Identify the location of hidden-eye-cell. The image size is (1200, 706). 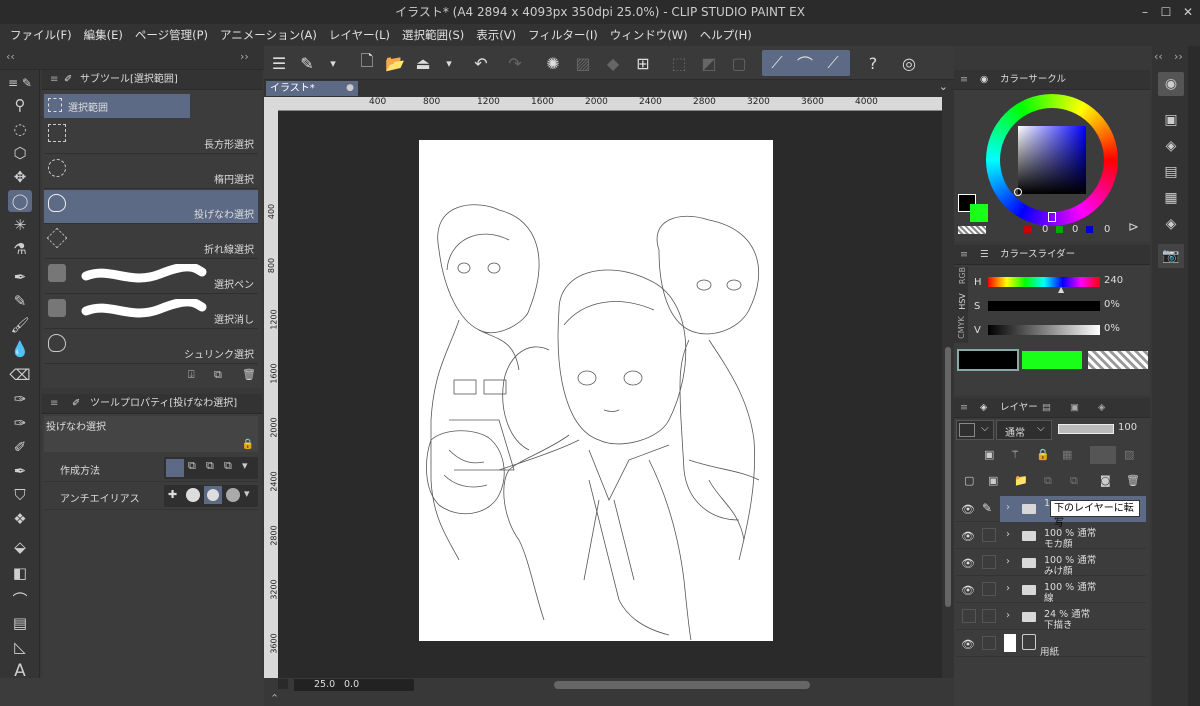
(969, 616).